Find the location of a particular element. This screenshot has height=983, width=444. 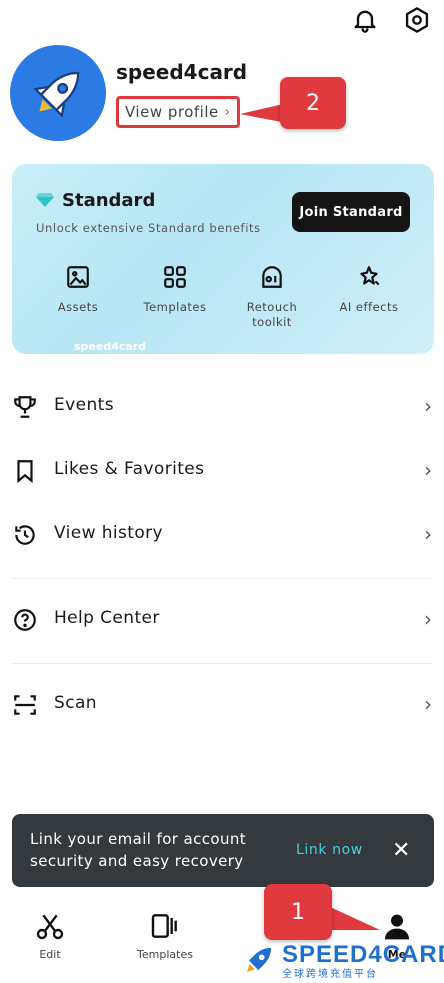

callout-badge-2: 2 is located at coordinates (313, 103).